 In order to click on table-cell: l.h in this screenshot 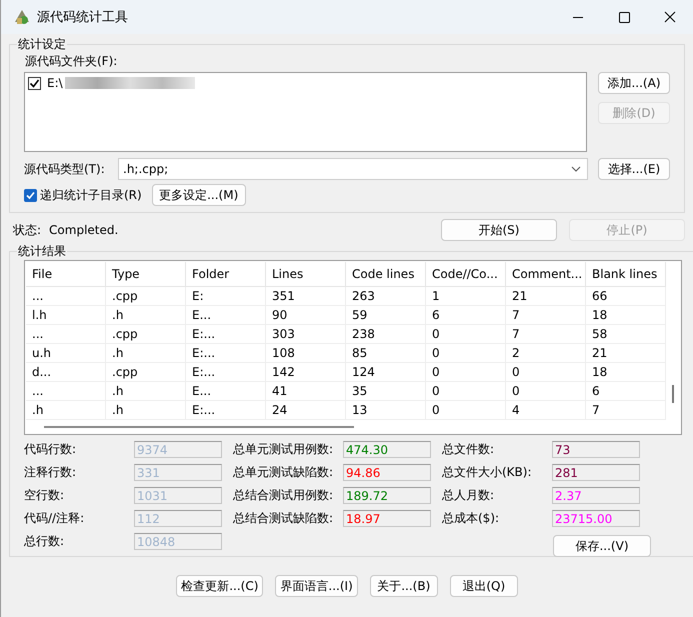, I will do `click(66, 315)`.